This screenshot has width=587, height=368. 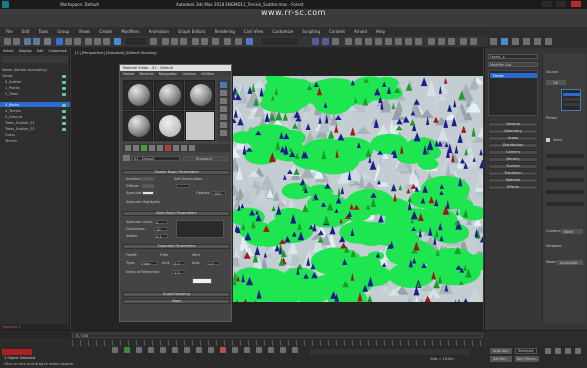 What do you see at coordinates (200, 126) in the screenshot?
I see `material-slot-selected` at bounding box center [200, 126].